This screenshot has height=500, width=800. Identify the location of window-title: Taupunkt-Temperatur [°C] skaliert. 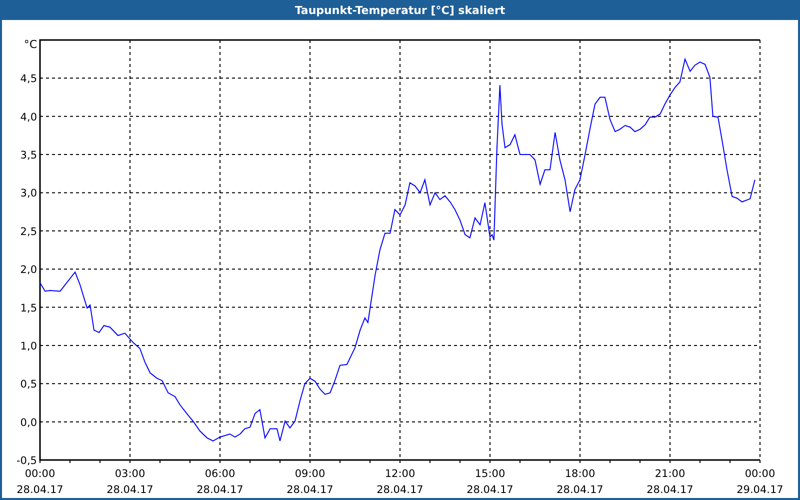
(400, 10).